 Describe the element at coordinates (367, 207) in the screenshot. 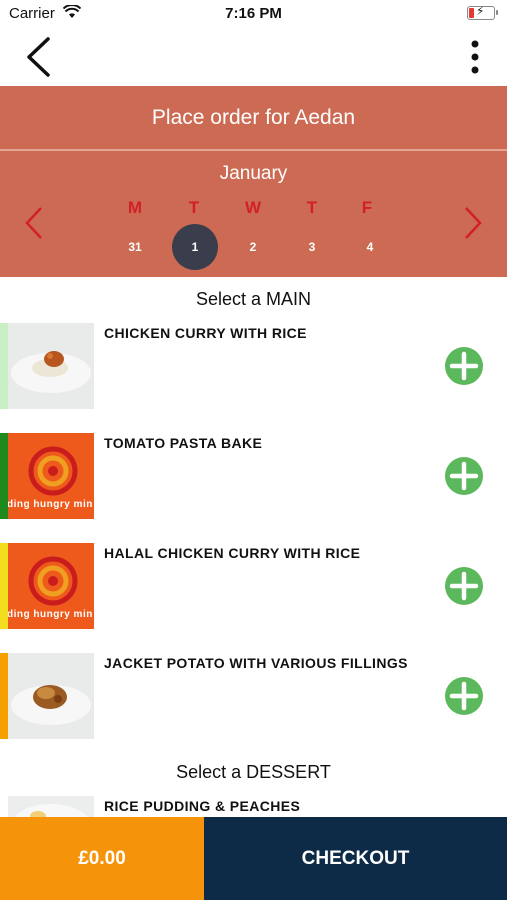

I see `weekday-fri: F` at that location.